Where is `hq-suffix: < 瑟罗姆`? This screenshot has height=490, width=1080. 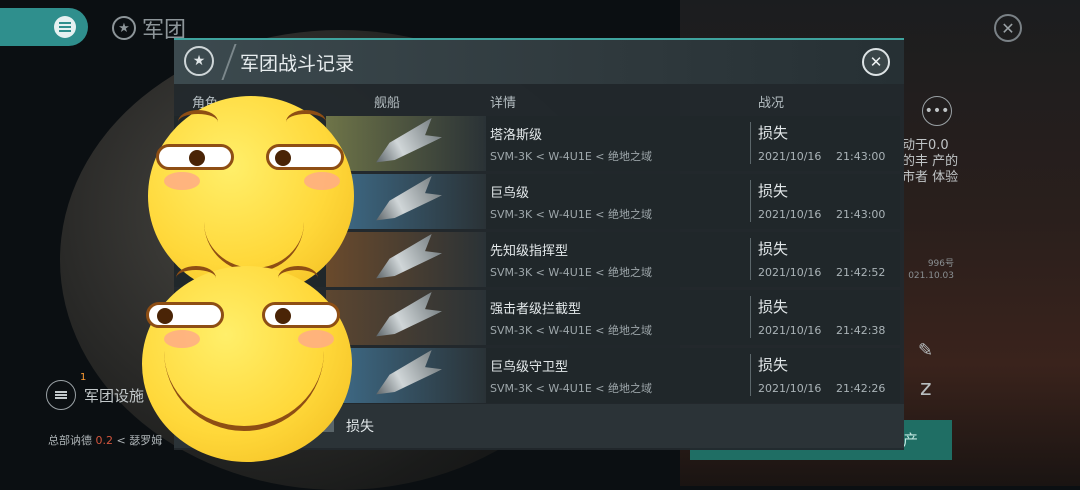 hq-suffix: < 瑟罗姆 is located at coordinates (139, 440).